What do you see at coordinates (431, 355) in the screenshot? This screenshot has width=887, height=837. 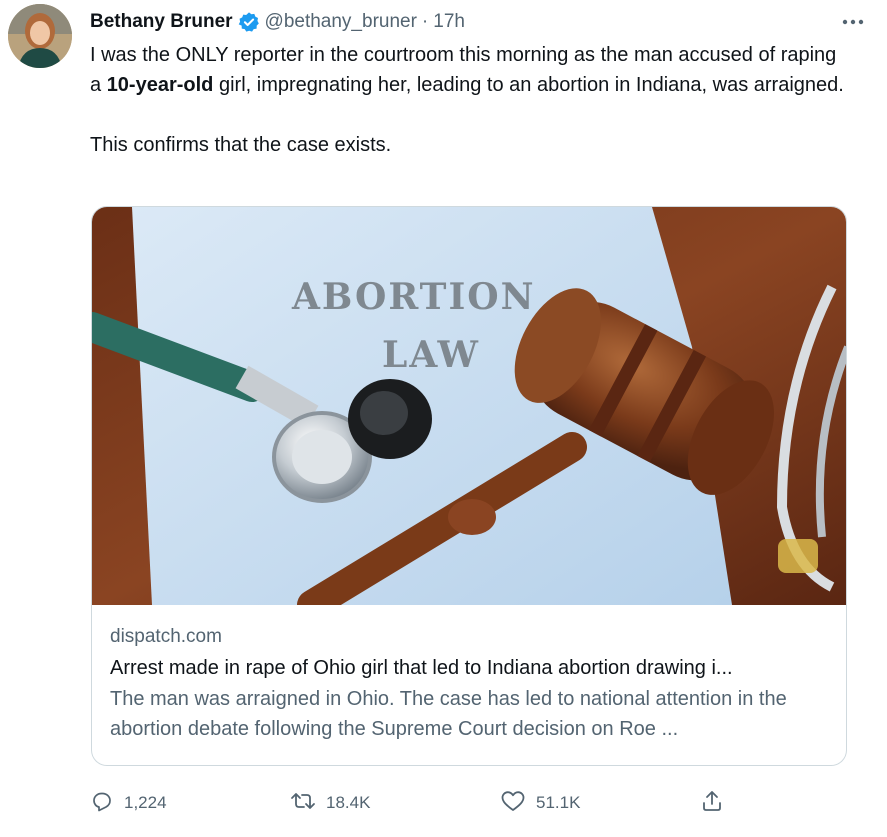 I see `card-image-text-law: LAW` at bounding box center [431, 355].